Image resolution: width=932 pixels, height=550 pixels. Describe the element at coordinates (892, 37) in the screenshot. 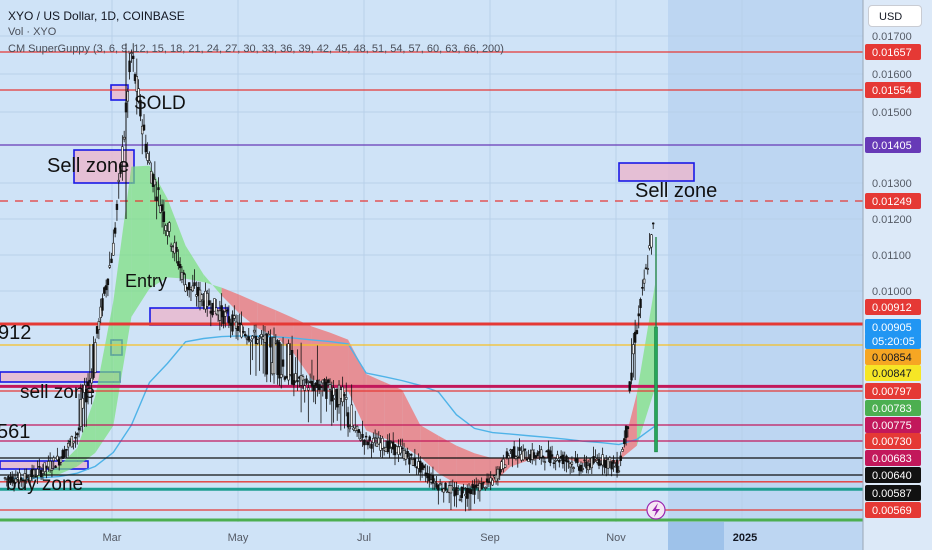

I see `price-axis-tick: 0.01700` at that location.